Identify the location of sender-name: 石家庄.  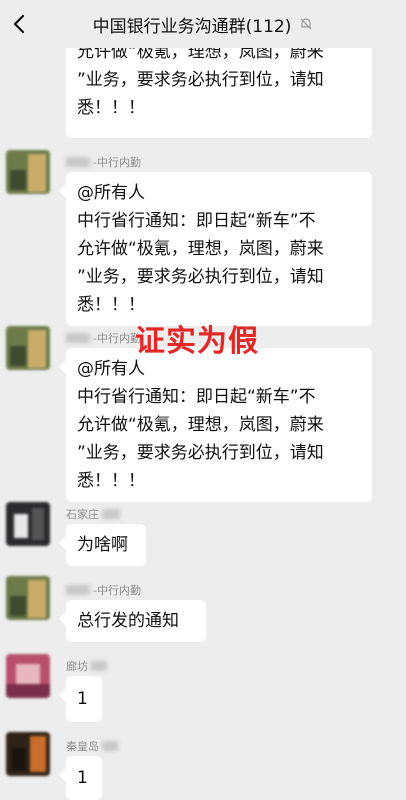
(93, 514).